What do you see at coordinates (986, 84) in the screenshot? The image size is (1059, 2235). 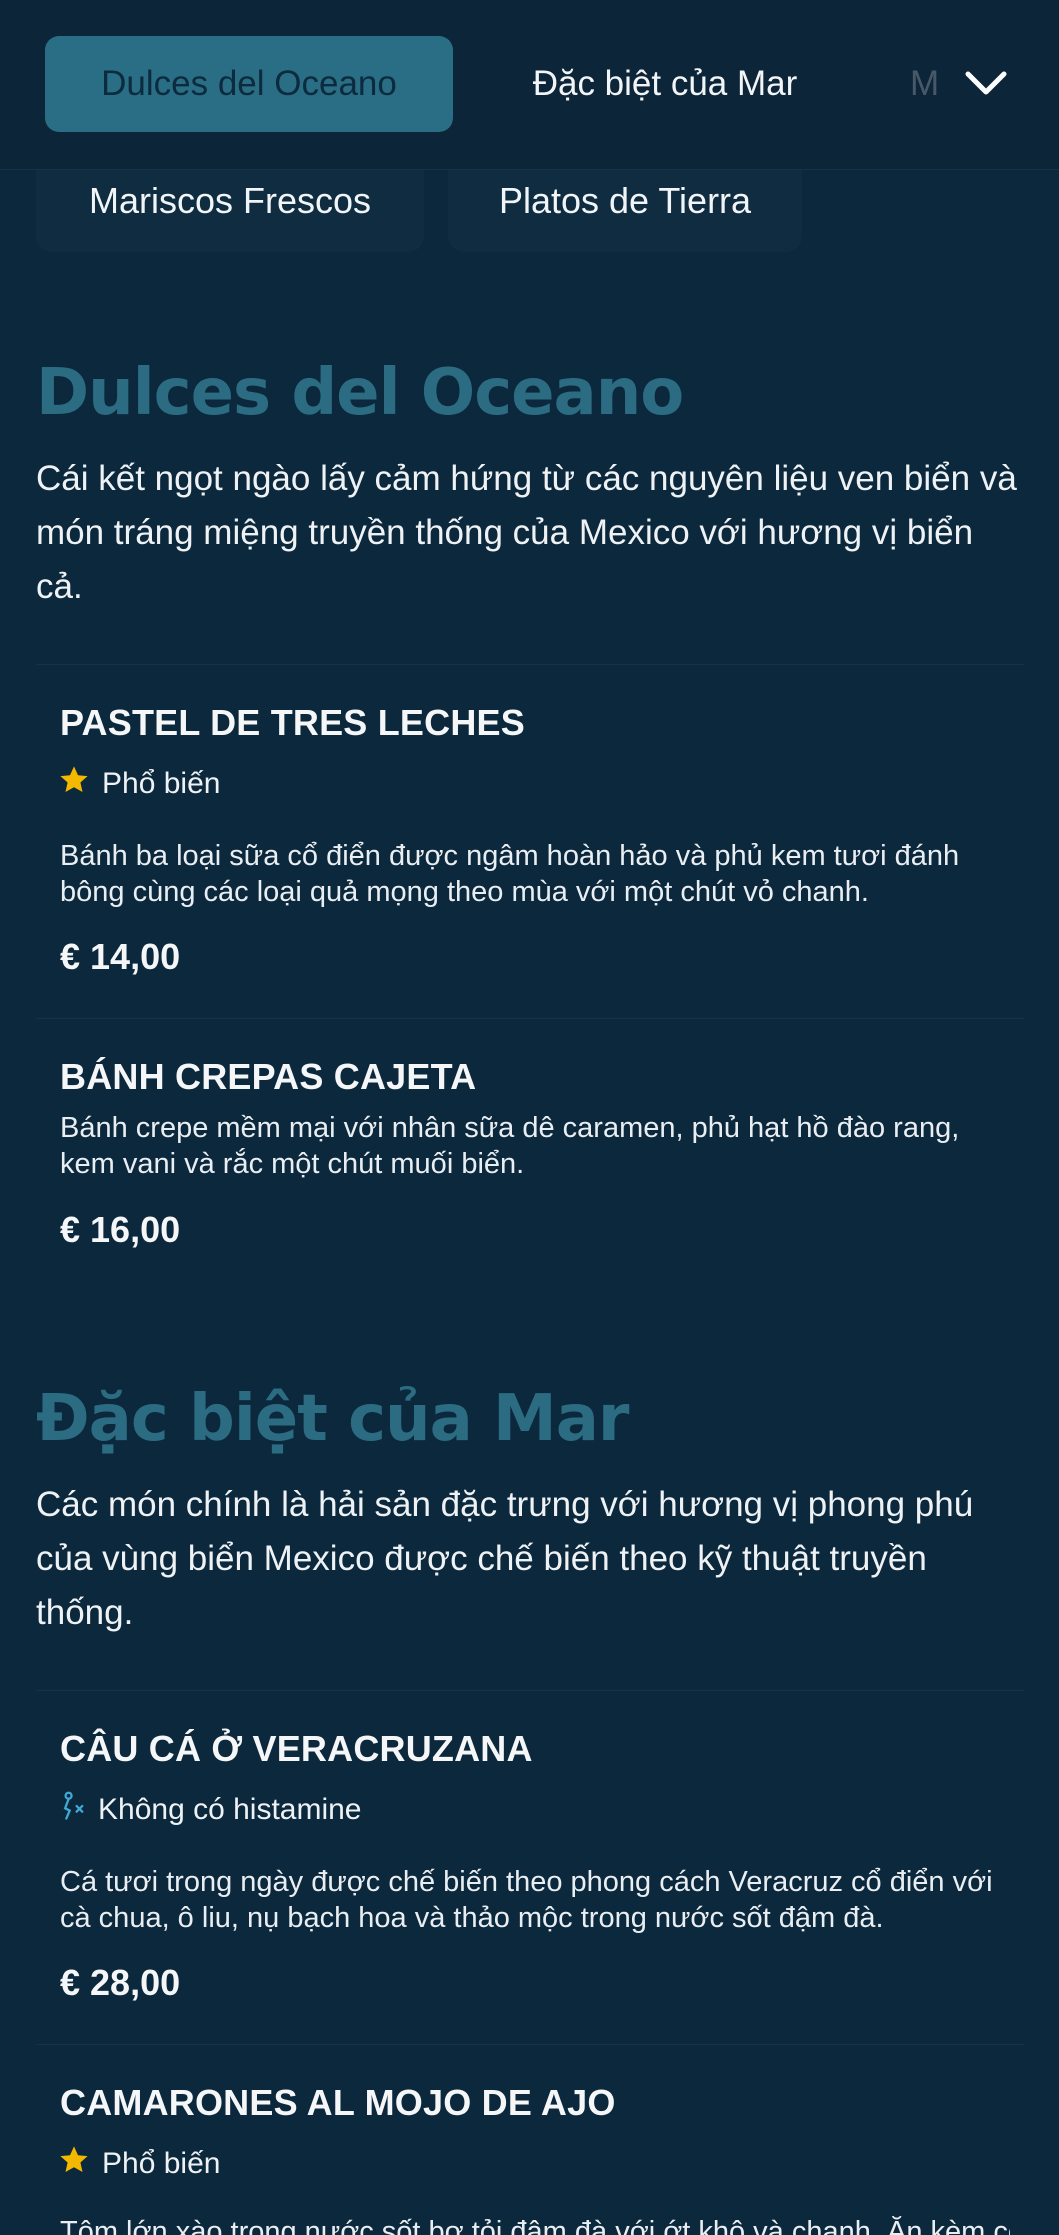 I see `chevron-down-icon` at bounding box center [986, 84].